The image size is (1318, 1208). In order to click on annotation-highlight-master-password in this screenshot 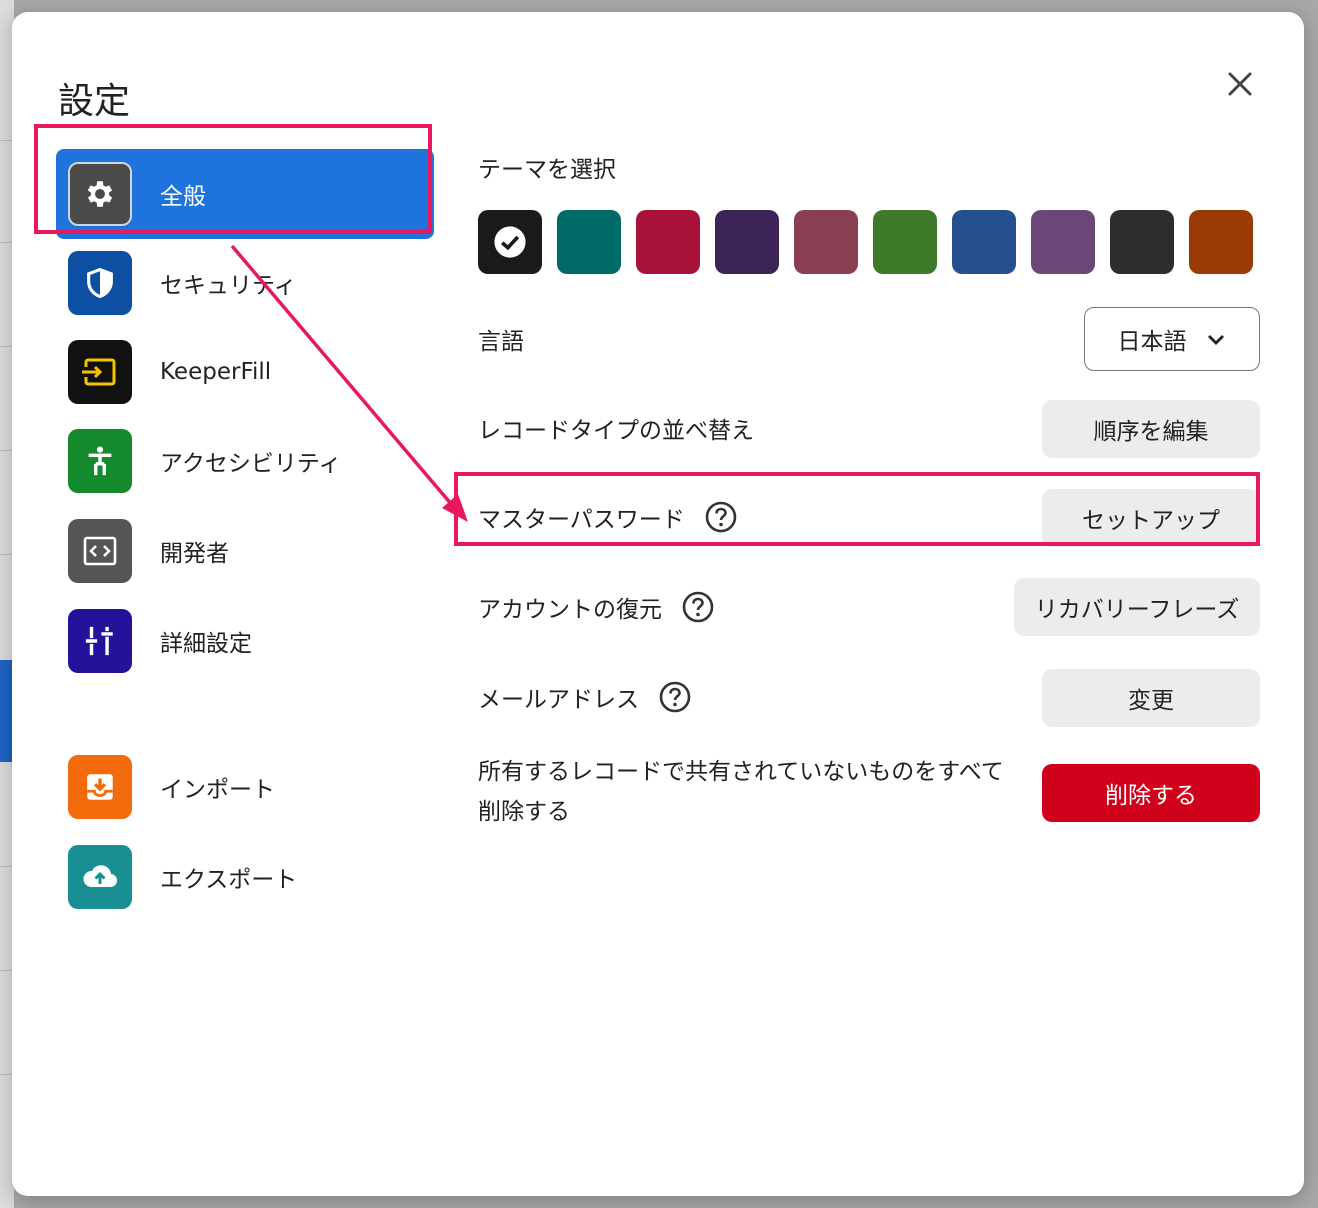, I will do `click(857, 509)`.